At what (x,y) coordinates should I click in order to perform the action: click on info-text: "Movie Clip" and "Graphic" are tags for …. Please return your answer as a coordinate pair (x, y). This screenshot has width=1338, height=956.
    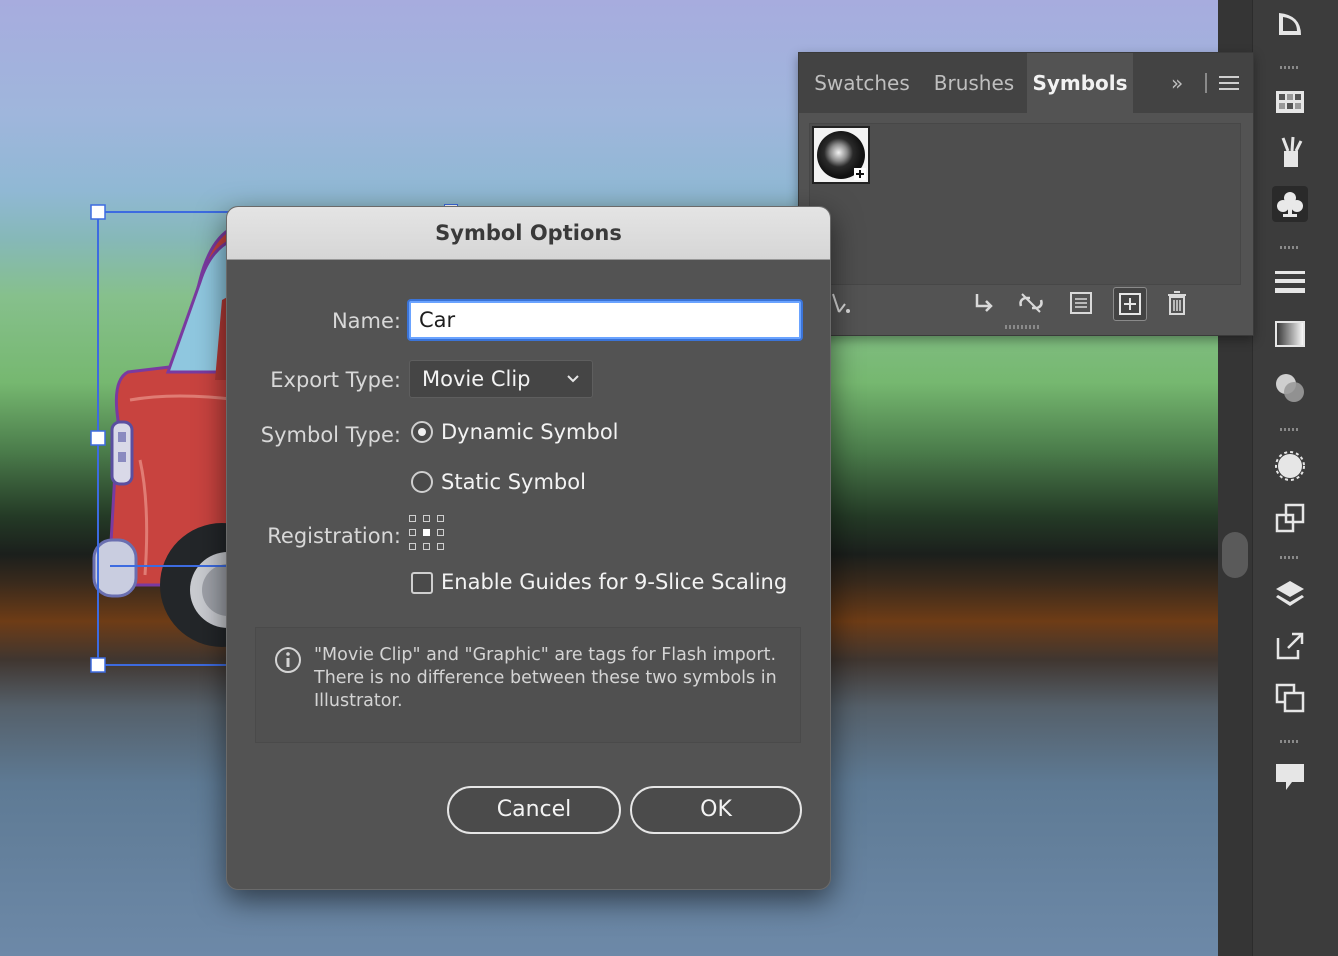
    Looking at the image, I should click on (545, 678).